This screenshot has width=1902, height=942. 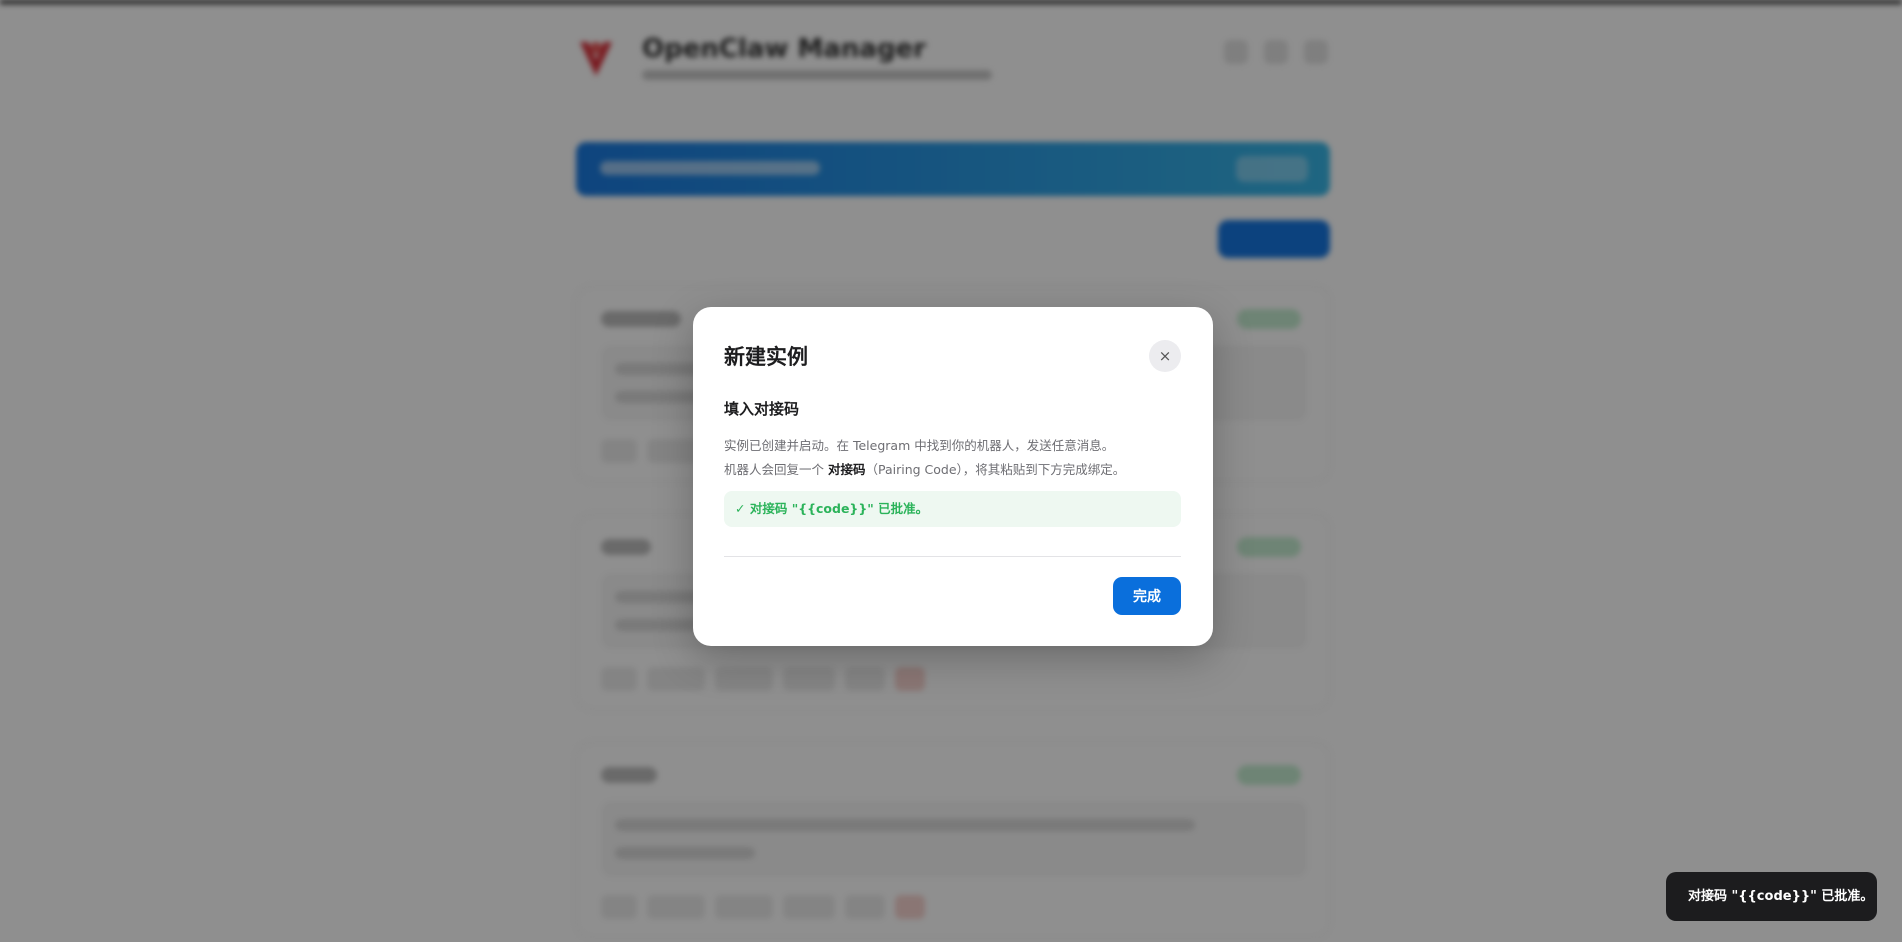 What do you see at coordinates (762, 409) in the screenshot?
I see `step-title: 填入对接码` at bounding box center [762, 409].